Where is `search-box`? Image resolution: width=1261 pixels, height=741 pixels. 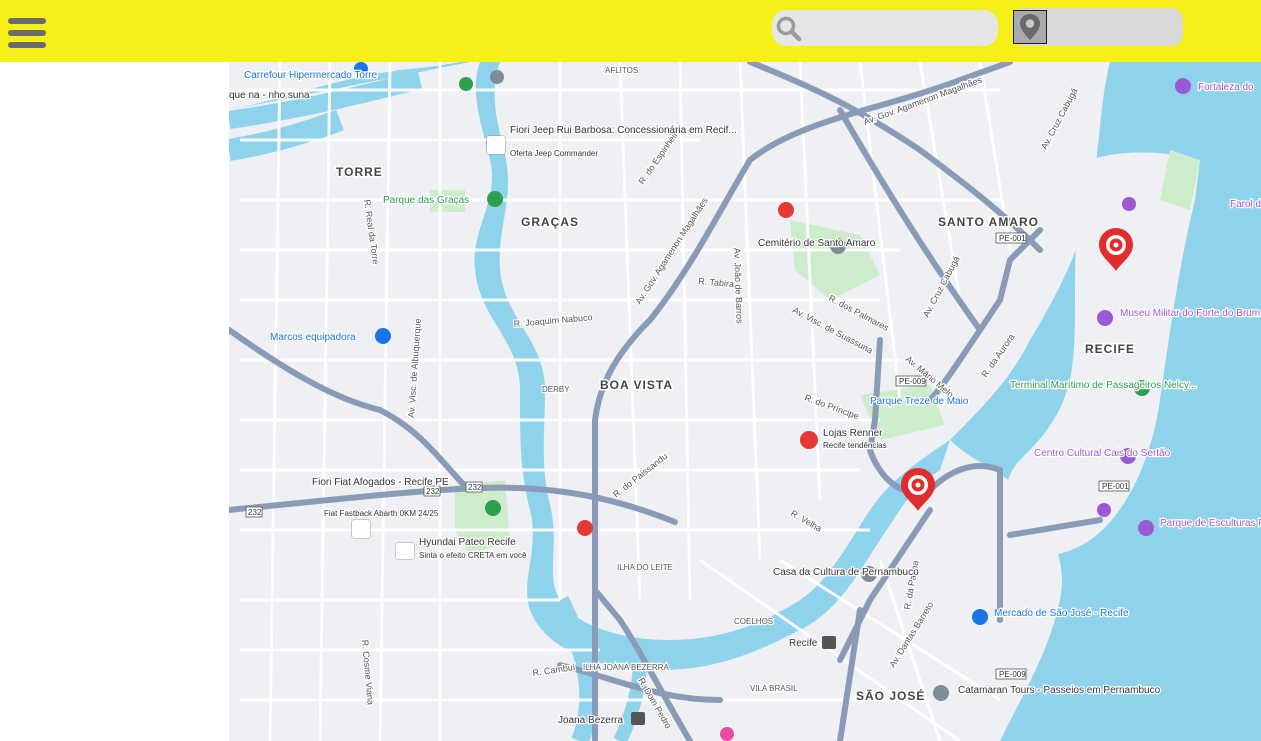
search-box is located at coordinates (885, 28).